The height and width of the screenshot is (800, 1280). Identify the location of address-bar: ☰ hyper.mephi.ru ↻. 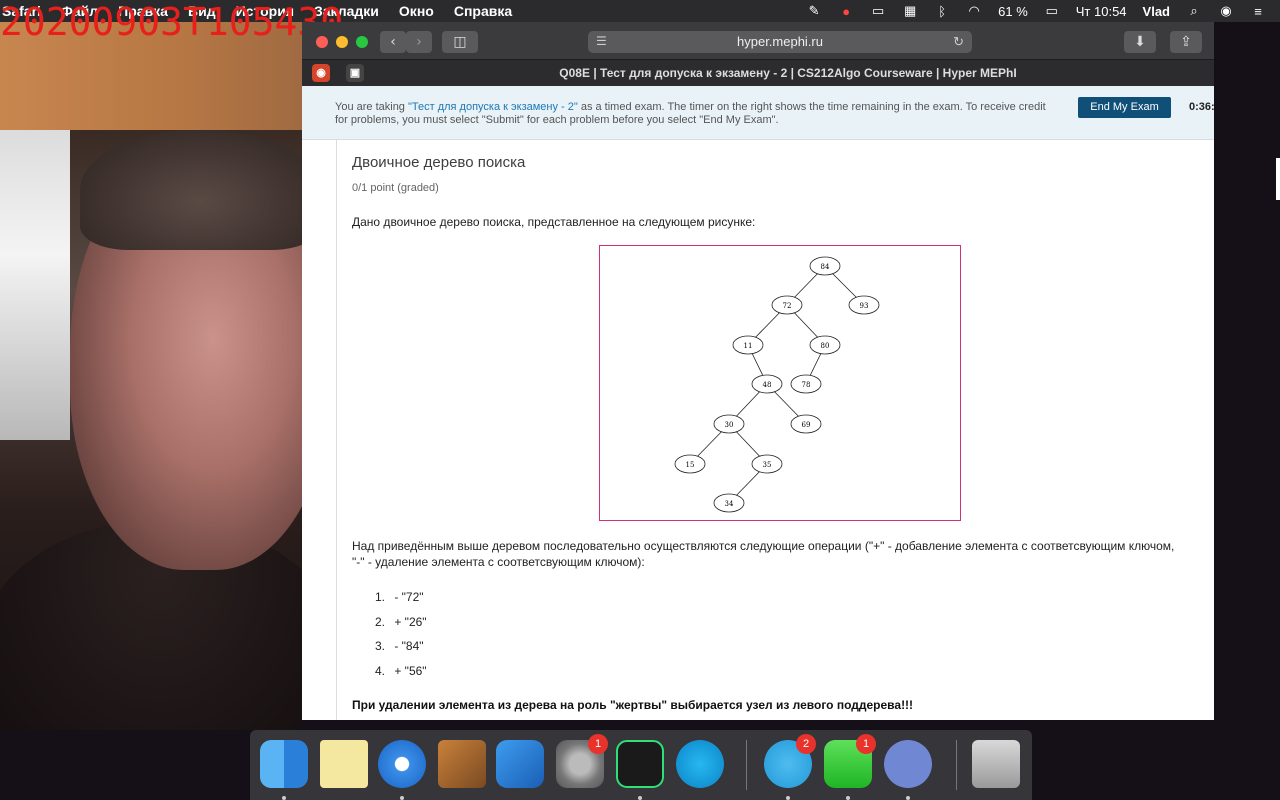
(780, 42).